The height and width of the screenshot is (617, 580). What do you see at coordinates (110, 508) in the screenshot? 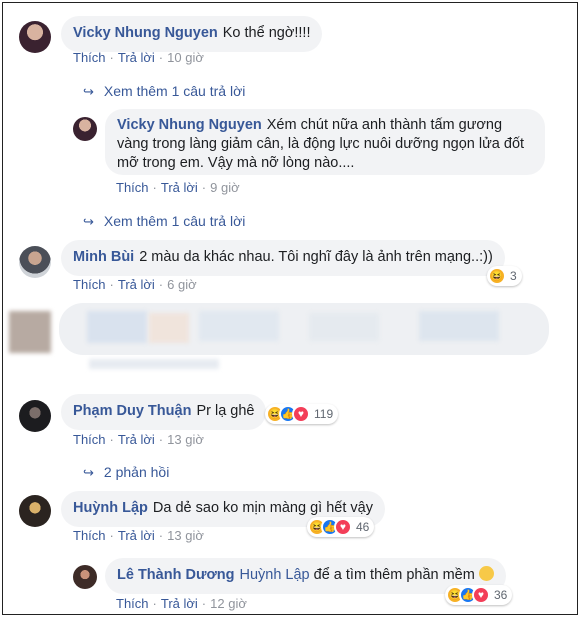
I see `commenter-name: Huỳnh Lập` at bounding box center [110, 508].